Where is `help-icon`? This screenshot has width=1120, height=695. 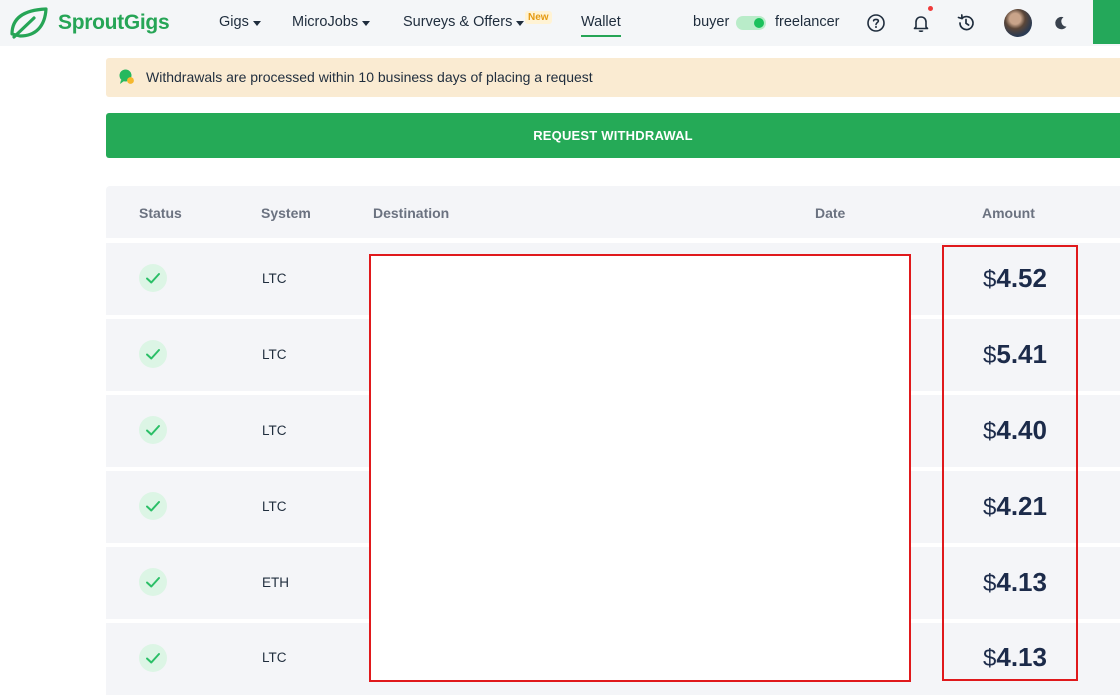
help-icon is located at coordinates (876, 23).